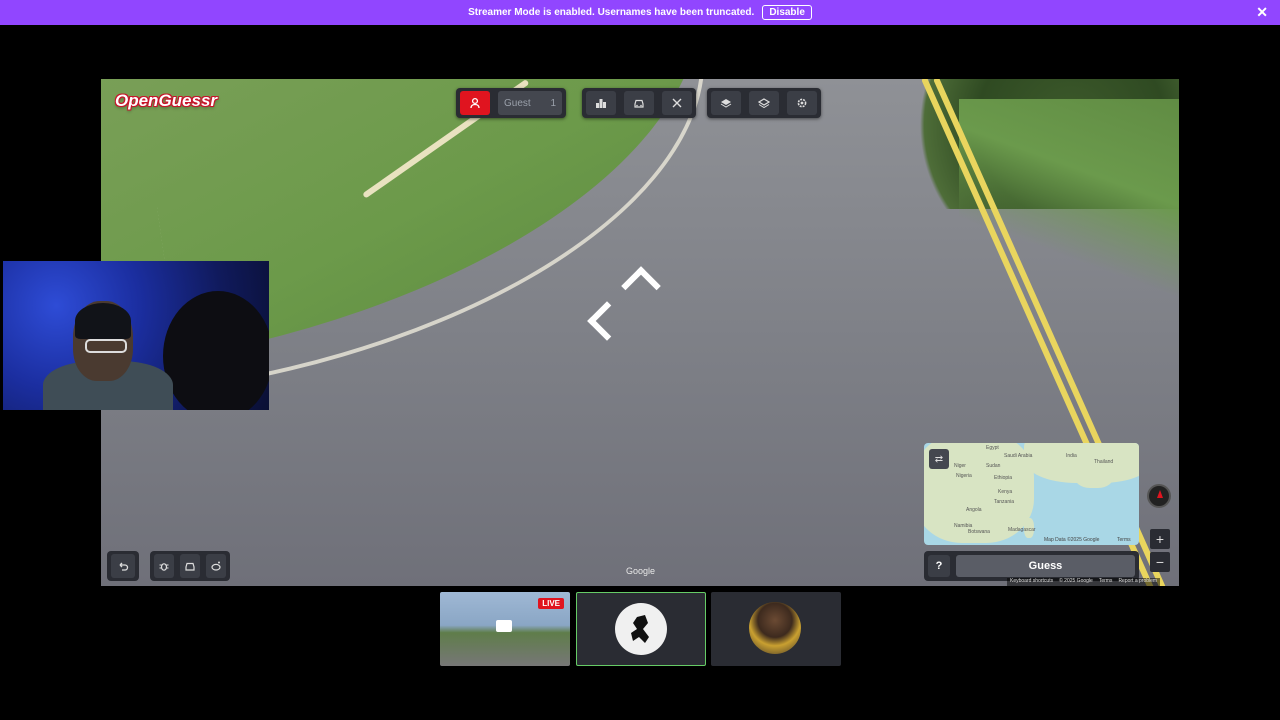  I want to click on map-label: Egypt, so click(992, 448).